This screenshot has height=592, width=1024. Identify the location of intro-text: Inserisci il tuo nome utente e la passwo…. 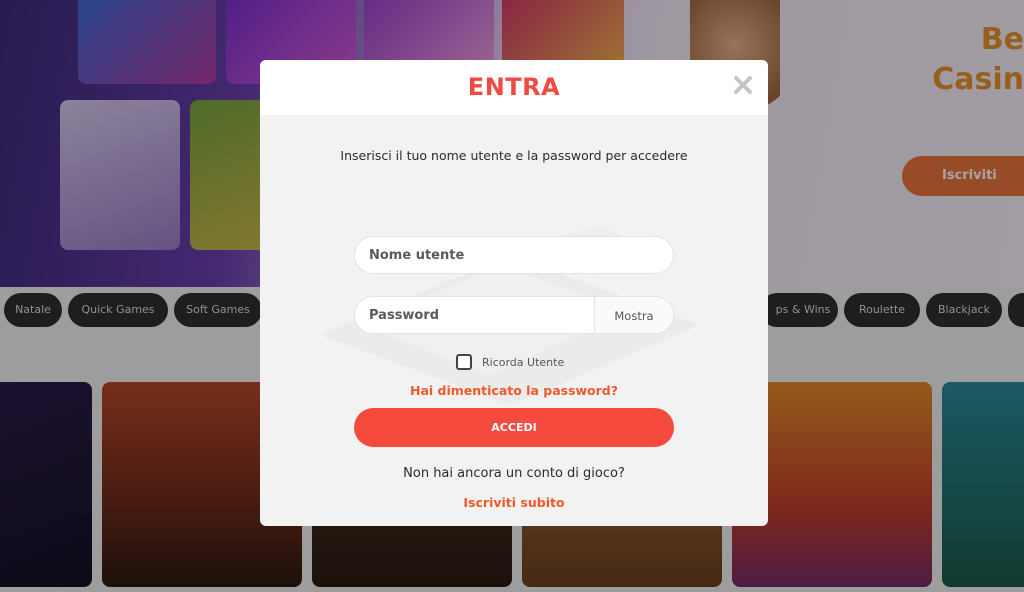
(514, 155).